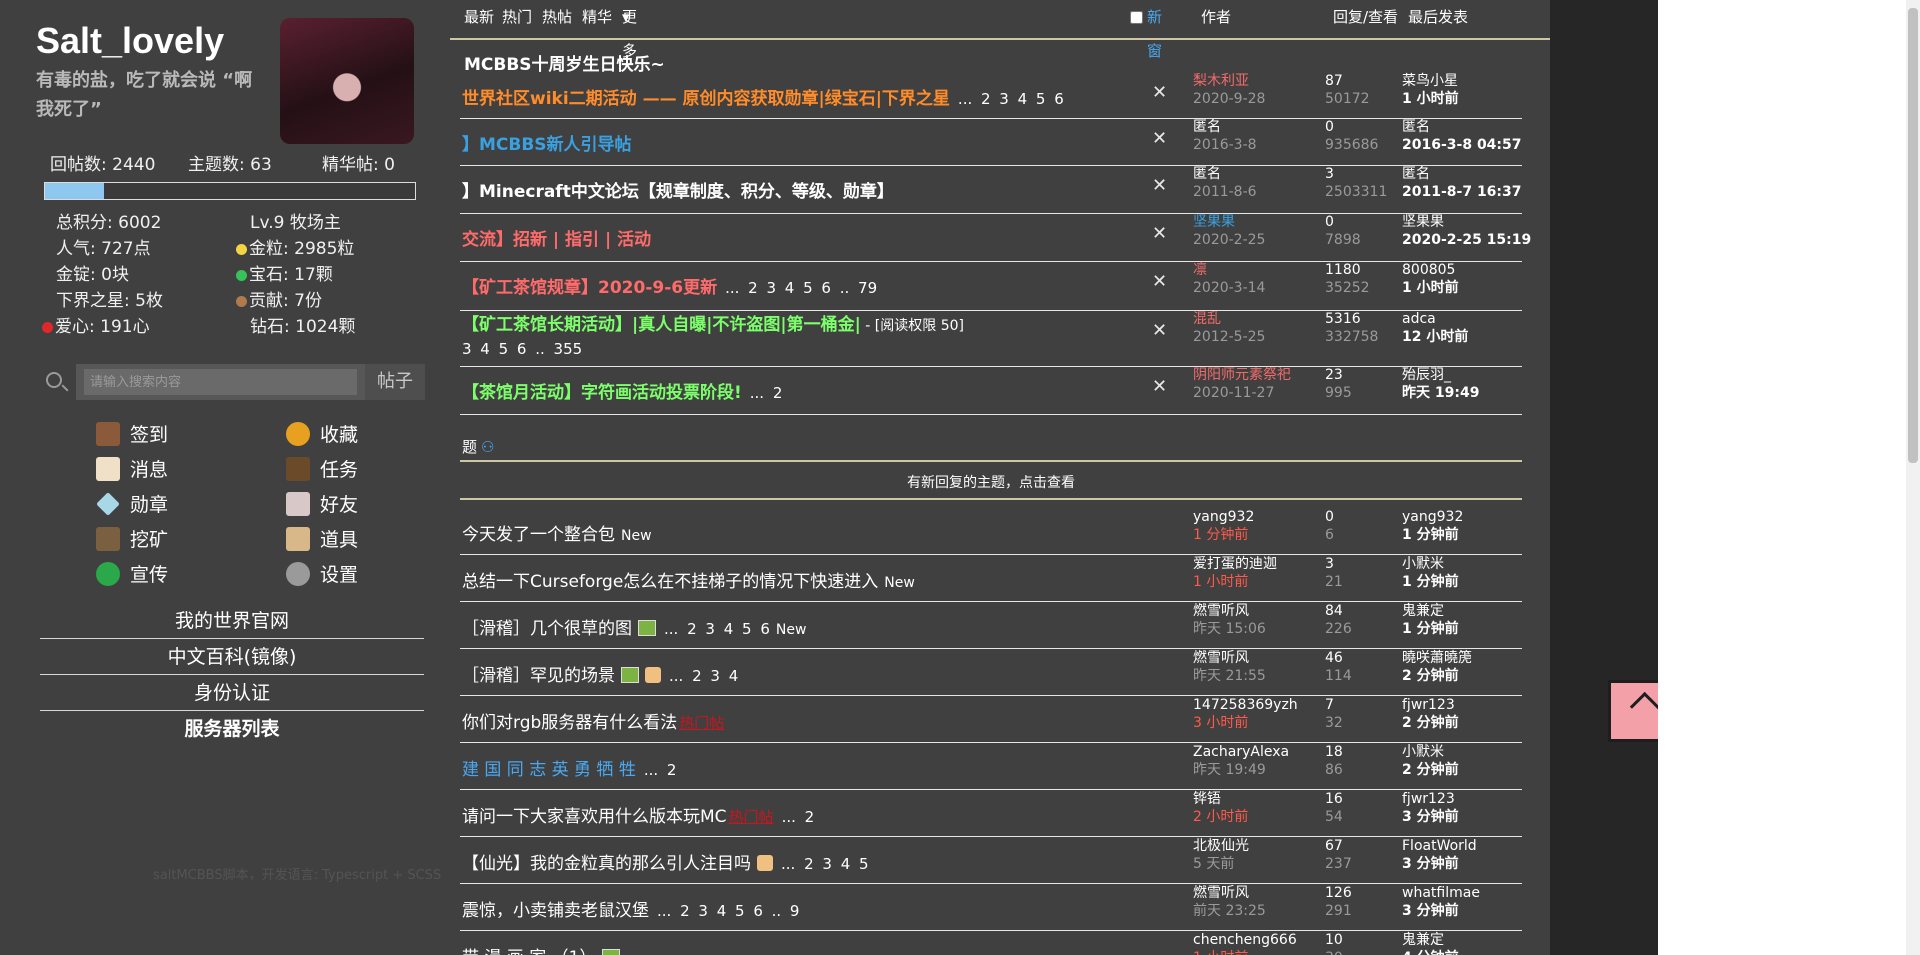 This screenshot has width=1920, height=955. I want to click on menu-favorites: 收藏, so click(322, 435).